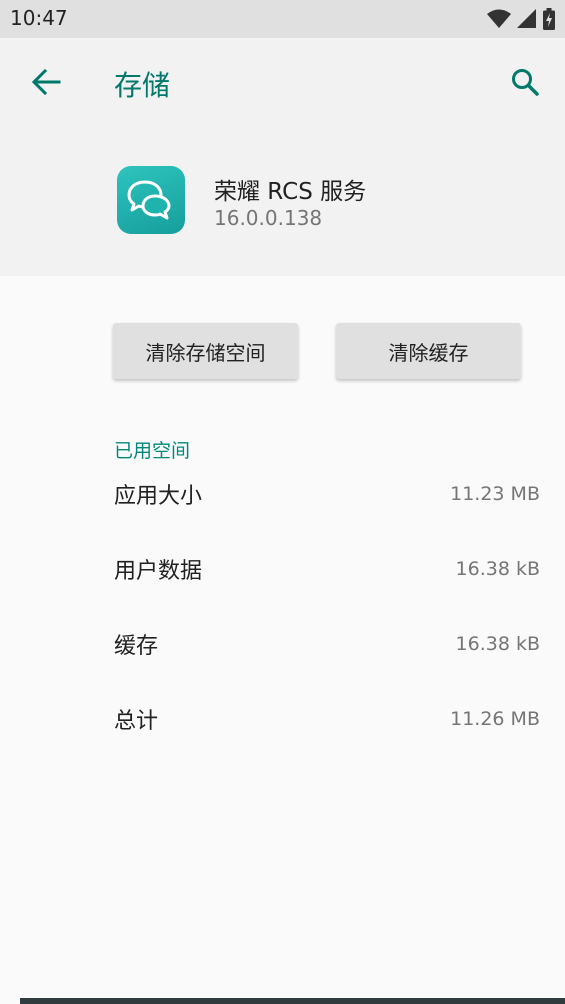 Image resolution: width=565 pixels, height=1004 pixels. What do you see at coordinates (327, 719) in the screenshot?
I see `storage-row-total: 总计 11.26 MB` at bounding box center [327, 719].